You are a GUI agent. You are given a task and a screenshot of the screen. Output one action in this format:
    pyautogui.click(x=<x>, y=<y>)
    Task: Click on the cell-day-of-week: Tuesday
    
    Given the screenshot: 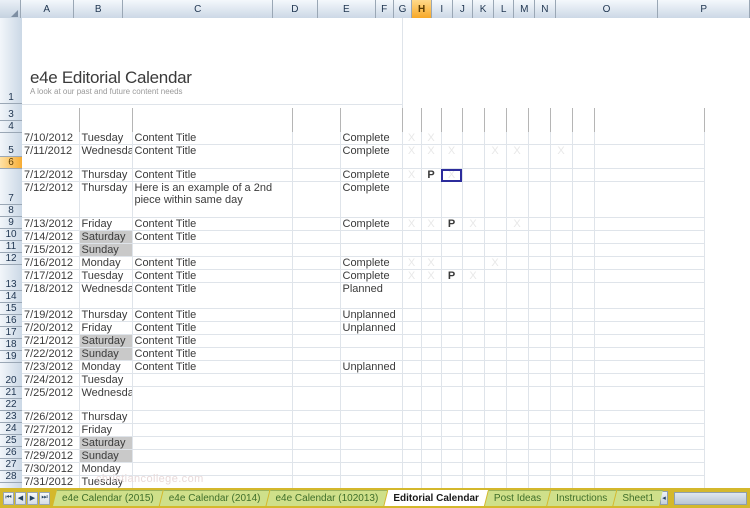 What is the action you would take?
    pyautogui.click(x=106, y=380)
    